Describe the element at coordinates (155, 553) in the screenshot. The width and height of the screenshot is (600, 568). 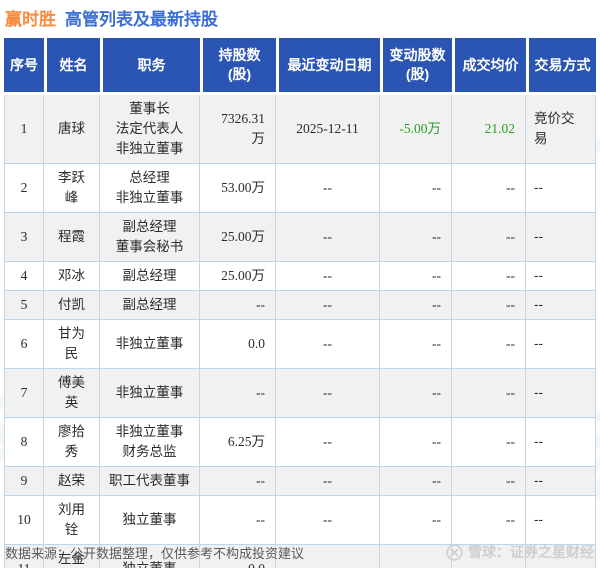
I see `data-source-note: 数据来源：公开数据整理，仅供参考不构成投资建议` at that location.